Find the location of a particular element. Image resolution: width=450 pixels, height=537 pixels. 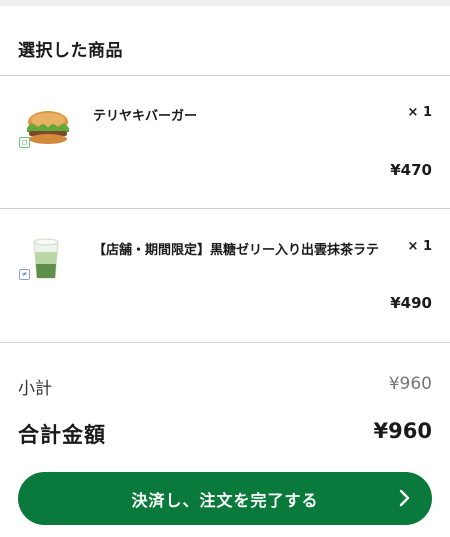

top-bar is located at coordinates (225, 3).